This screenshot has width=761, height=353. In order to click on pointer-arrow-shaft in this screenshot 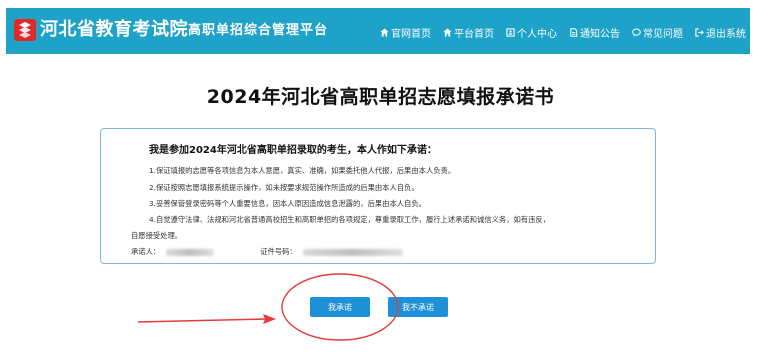, I will do `click(202, 320)`.